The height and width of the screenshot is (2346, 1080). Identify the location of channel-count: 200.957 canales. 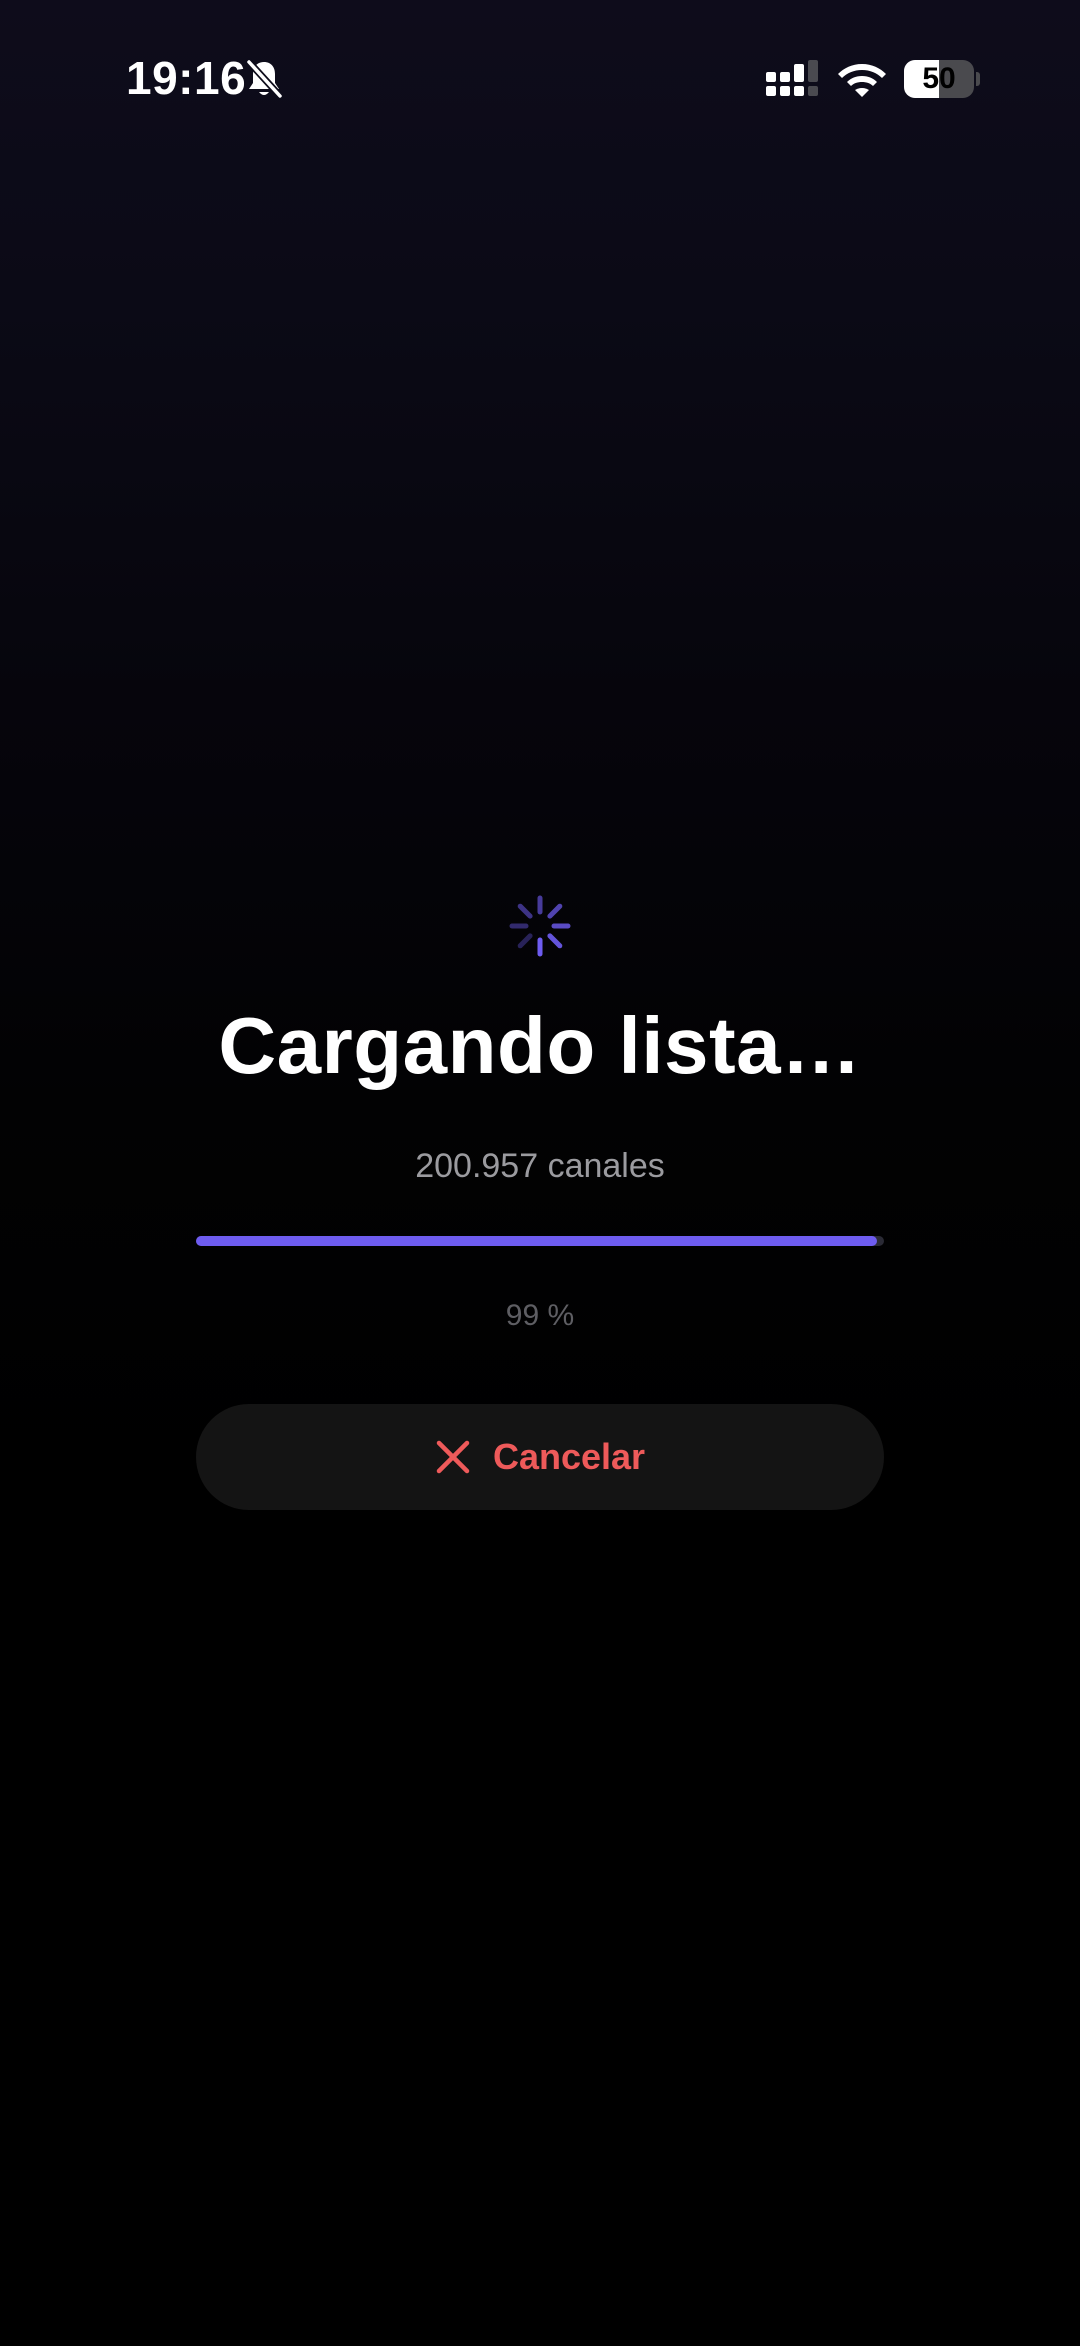
(540, 1166).